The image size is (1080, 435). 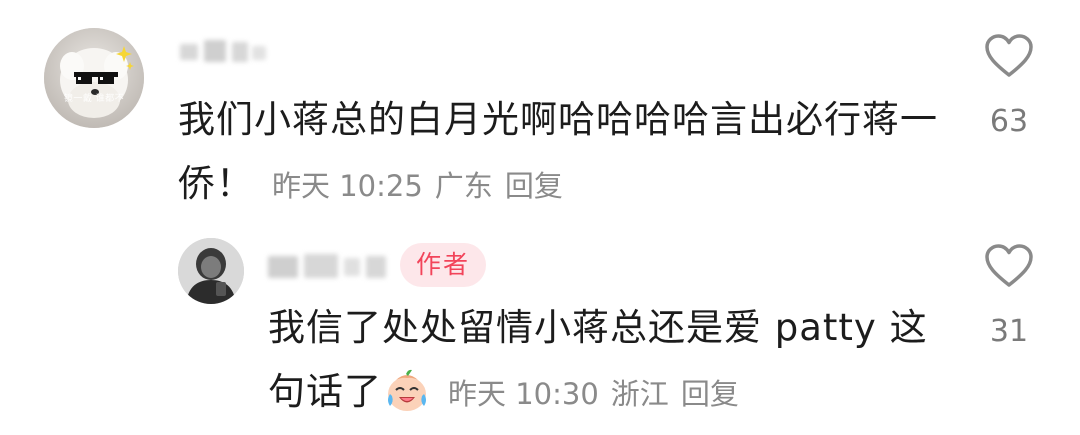 What do you see at coordinates (1009, 86) in the screenshot?
I see `like-button: 63` at bounding box center [1009, 86].